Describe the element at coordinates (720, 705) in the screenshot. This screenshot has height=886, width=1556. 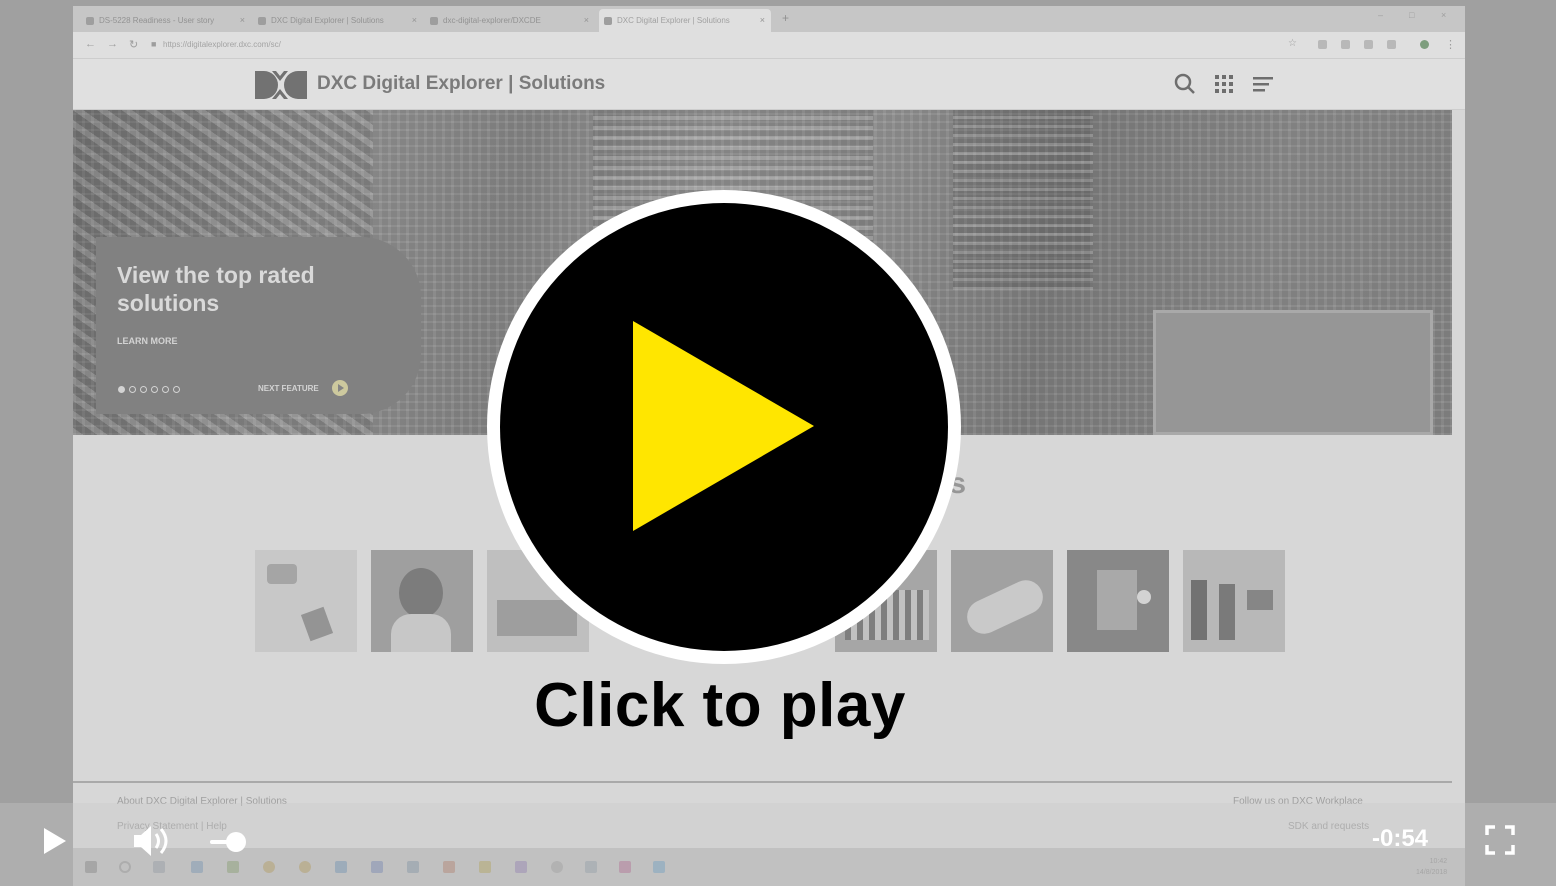
I see `click-to-play-label: Click to play` at that location.